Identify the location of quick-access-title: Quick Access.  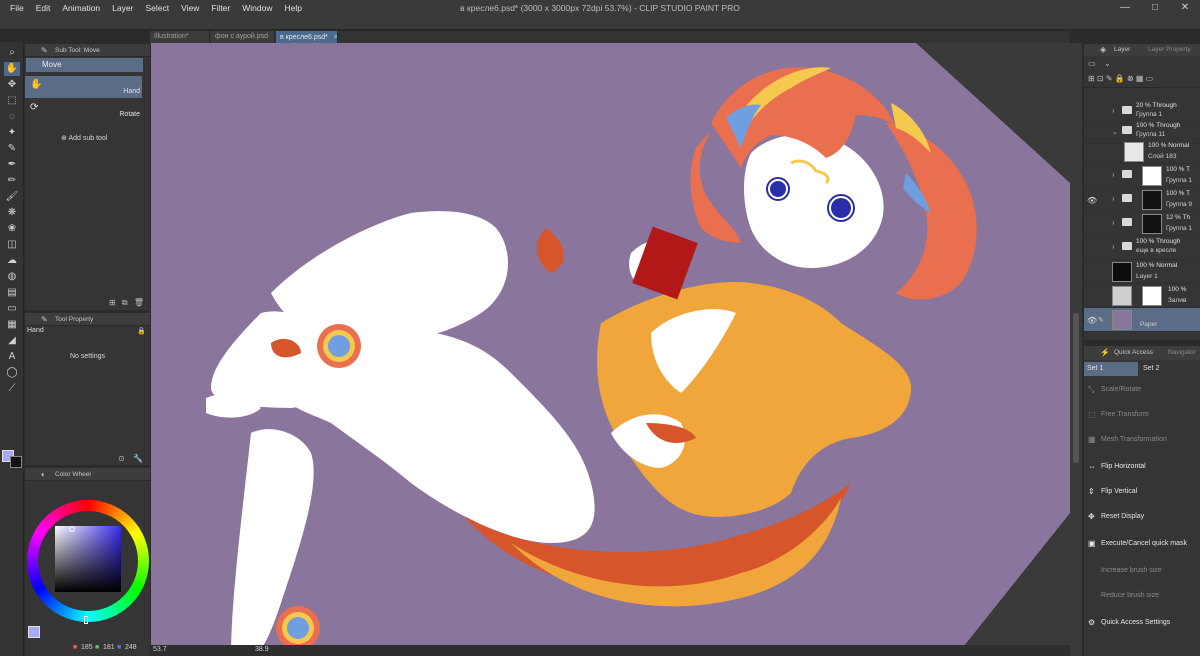
(1133, 352).